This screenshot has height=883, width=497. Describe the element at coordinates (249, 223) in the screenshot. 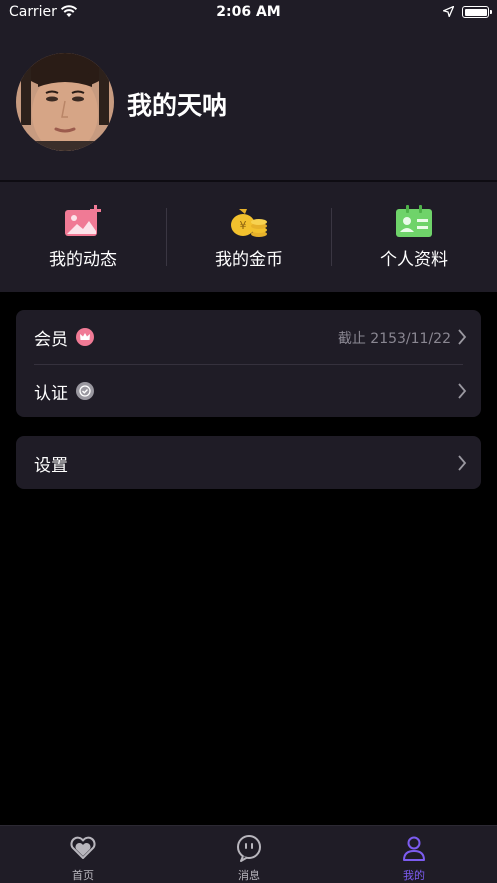

I see `coin-bag-icon: ¥` at that location.